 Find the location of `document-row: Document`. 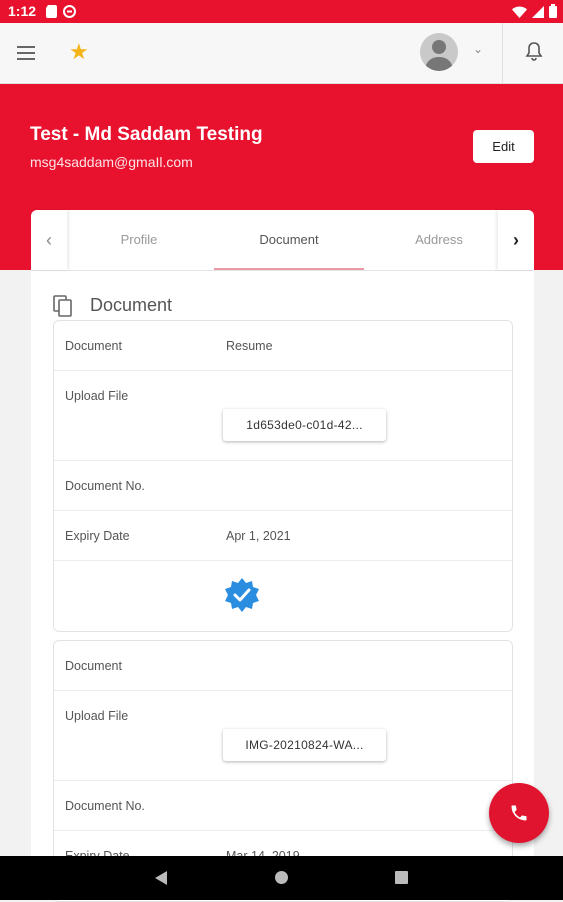

document-row: Document is located at coordinates (283, 666).